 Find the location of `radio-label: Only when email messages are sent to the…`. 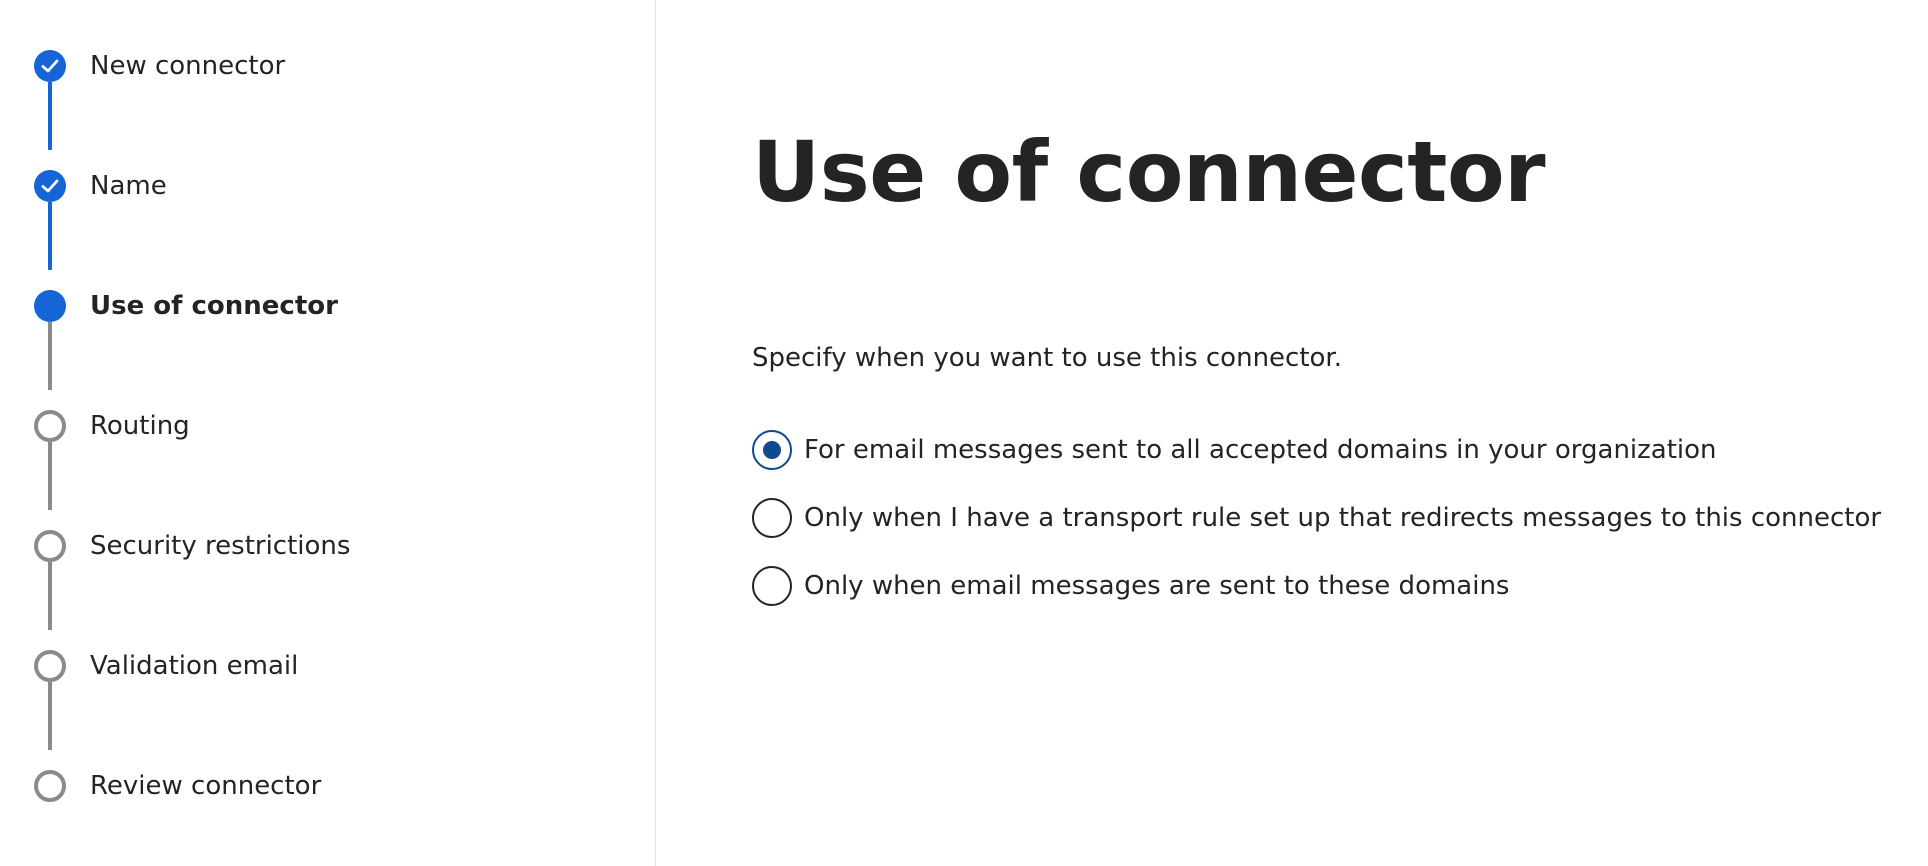

radio-label: Only when email messages are sent to the… is located at coordinates (1157, 586).